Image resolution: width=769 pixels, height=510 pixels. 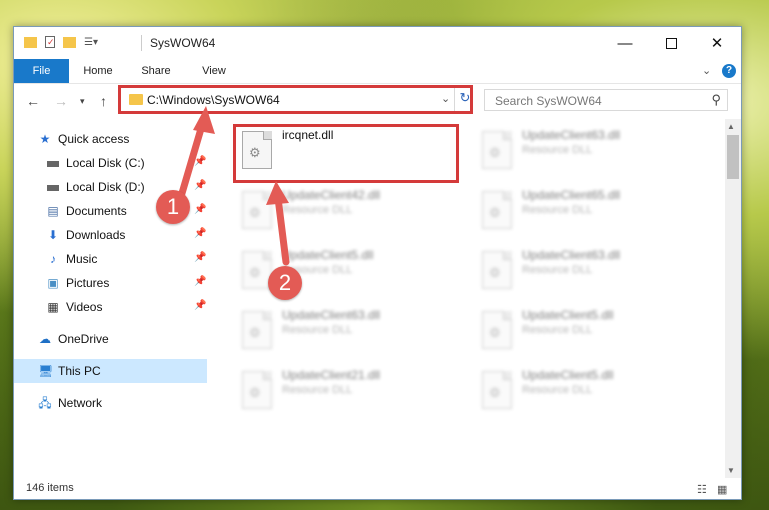 I want to click on ribbon-expand-icon: ⌄, so click(x=706, y=70).